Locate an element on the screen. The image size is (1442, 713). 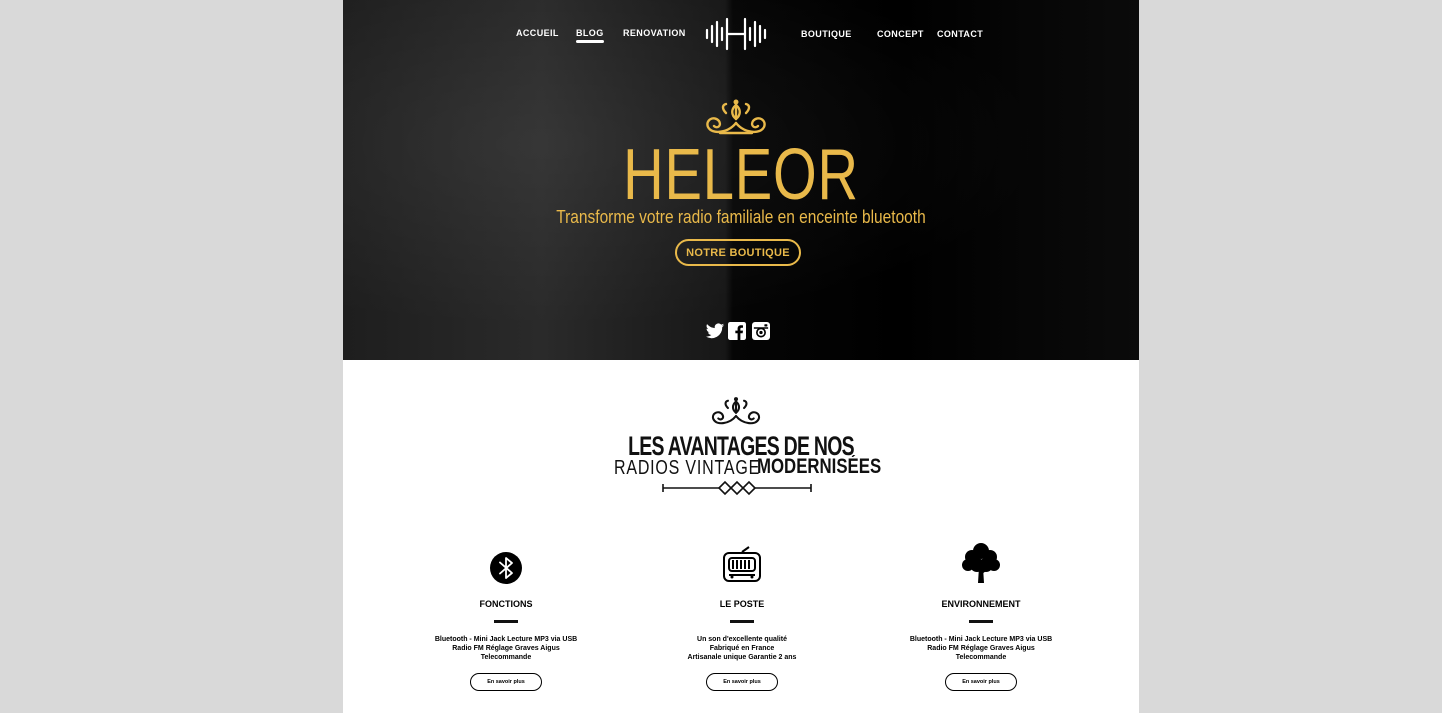
nav-blog: BLOG is located at coordinates (590, 35).